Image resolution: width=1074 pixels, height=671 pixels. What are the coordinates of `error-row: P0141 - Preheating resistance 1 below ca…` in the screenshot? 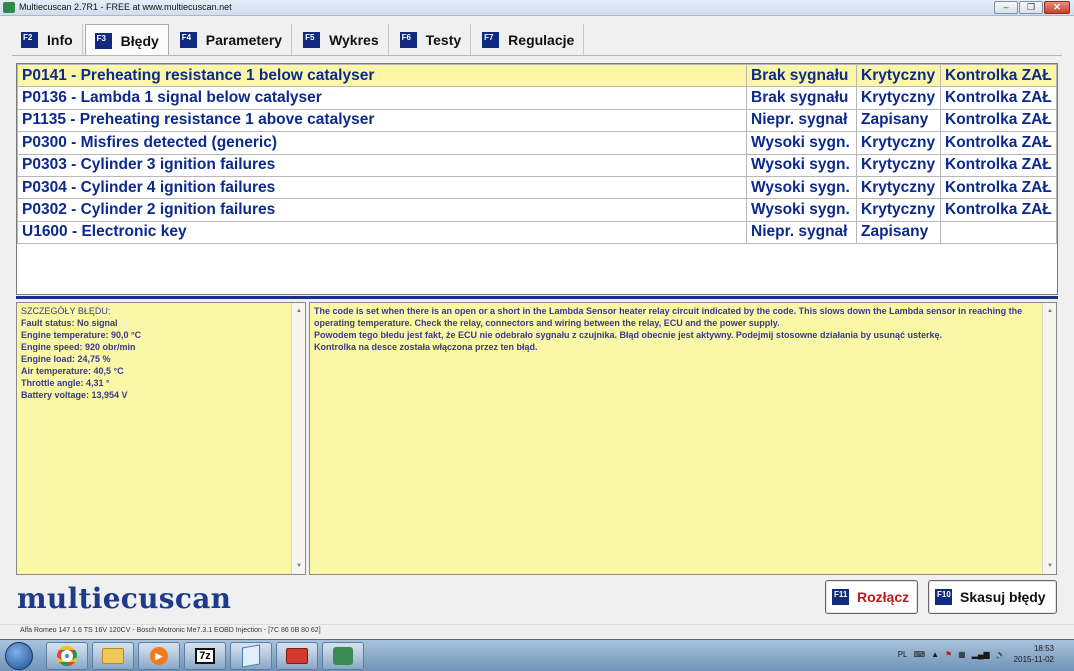 It's located at (537, 75).